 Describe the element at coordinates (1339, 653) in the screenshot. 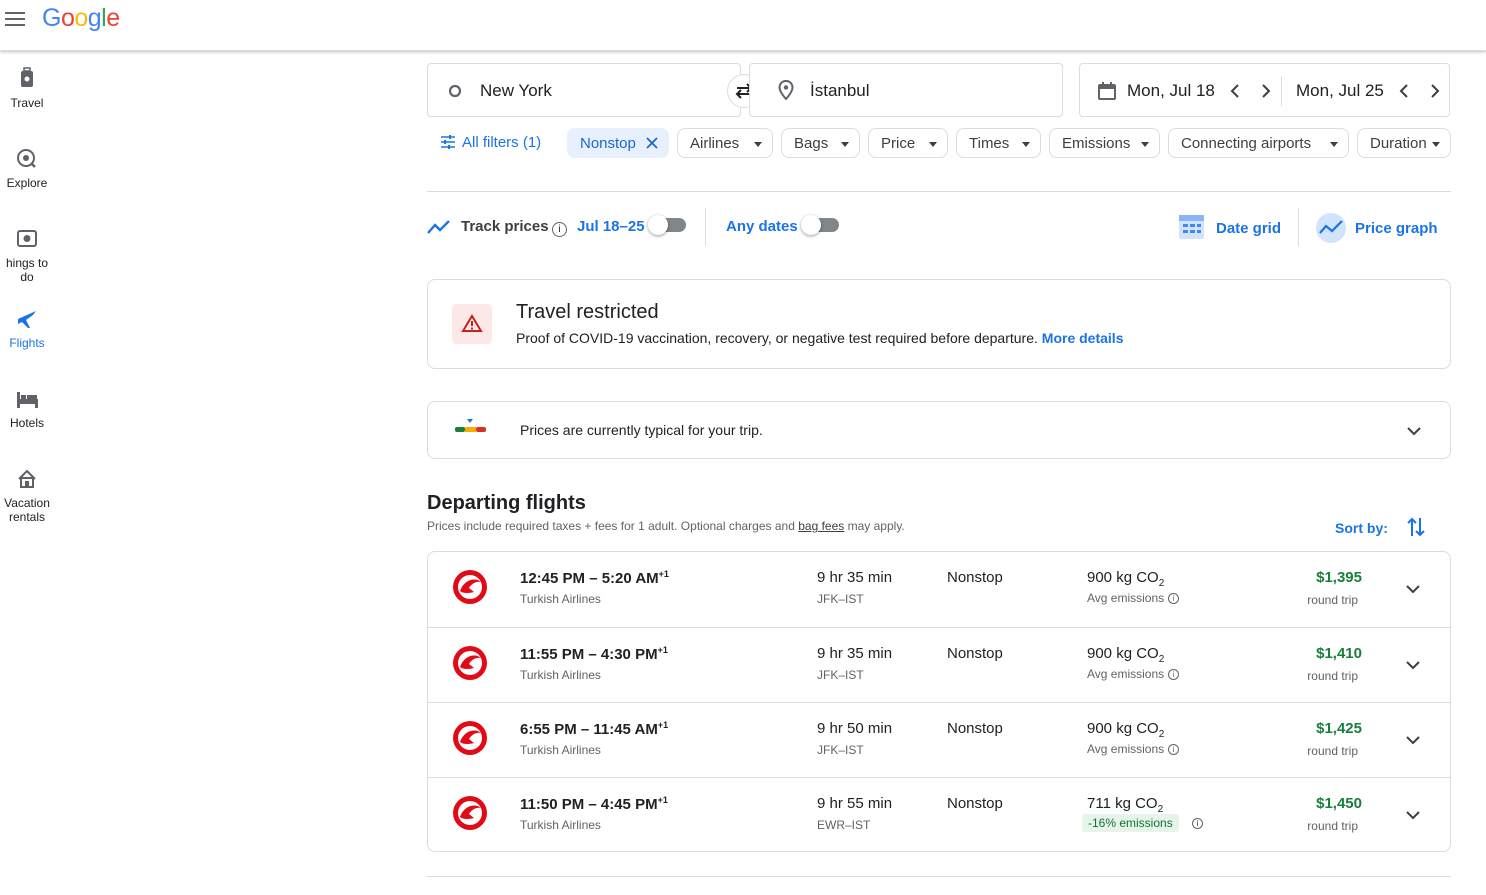

I see `flight-price: $1,410` at that location.